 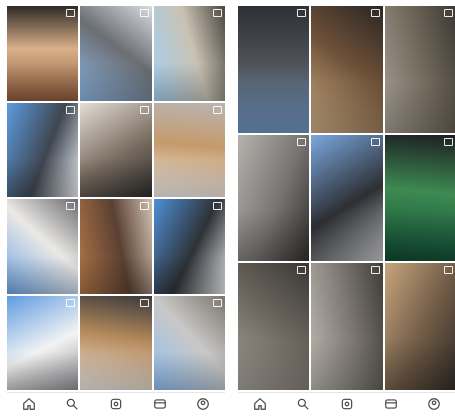 I want to click on bottom-tabbar-left, so click(x=116, y=403).